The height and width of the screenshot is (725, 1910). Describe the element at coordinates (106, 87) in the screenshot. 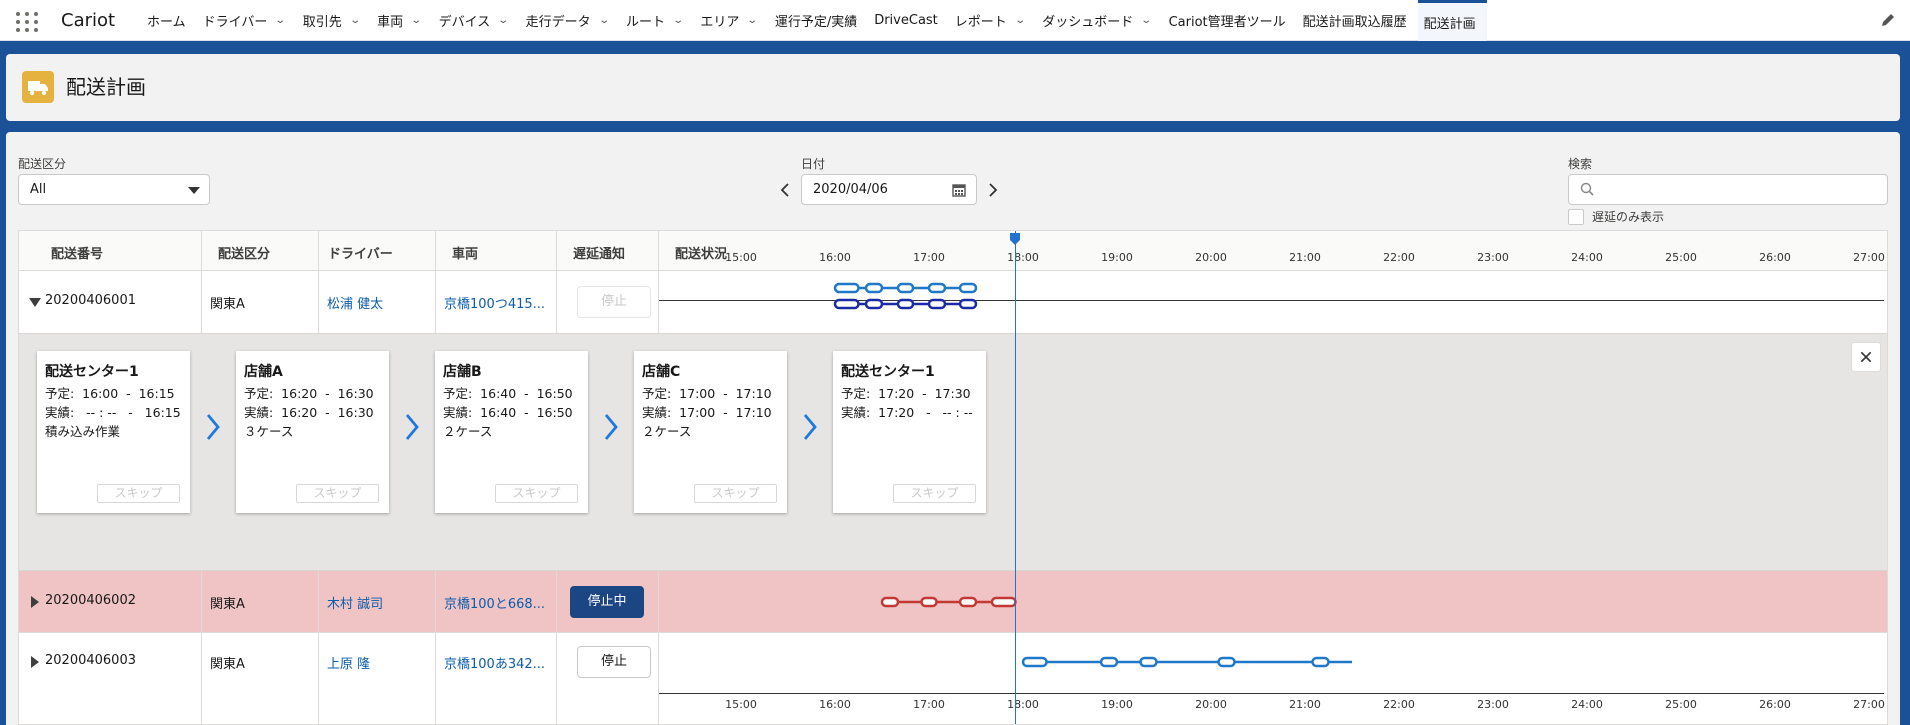

I see `page-title: 配送計画` at that location.